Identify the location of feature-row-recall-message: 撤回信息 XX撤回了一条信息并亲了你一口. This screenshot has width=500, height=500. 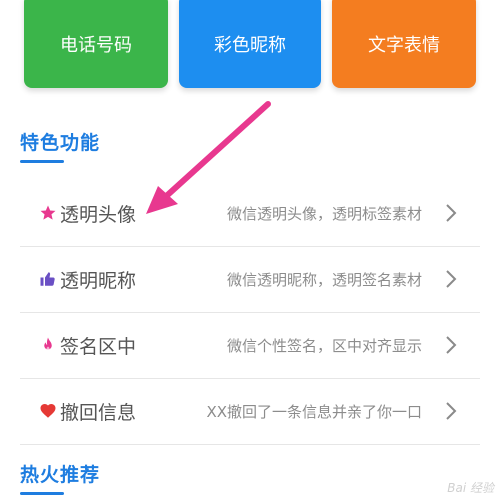
(250, 411).